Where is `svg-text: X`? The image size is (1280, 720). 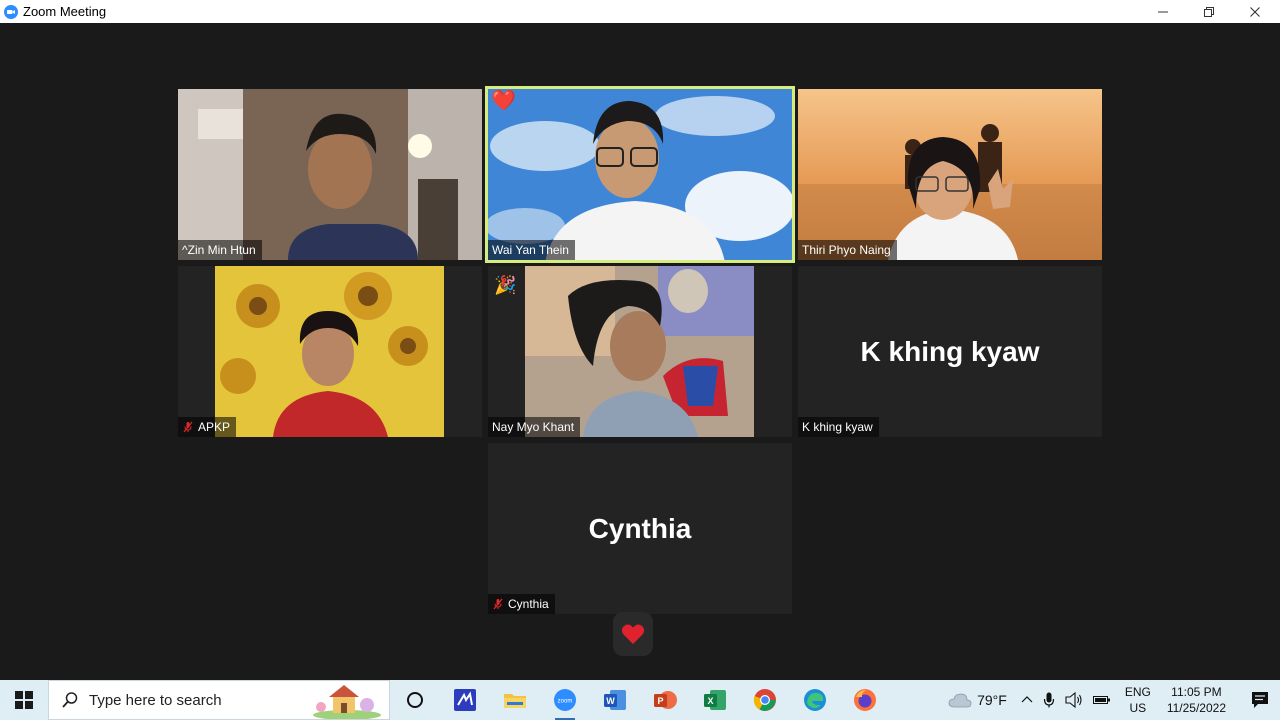
svg-text: X is located at coordinates (710, 701).